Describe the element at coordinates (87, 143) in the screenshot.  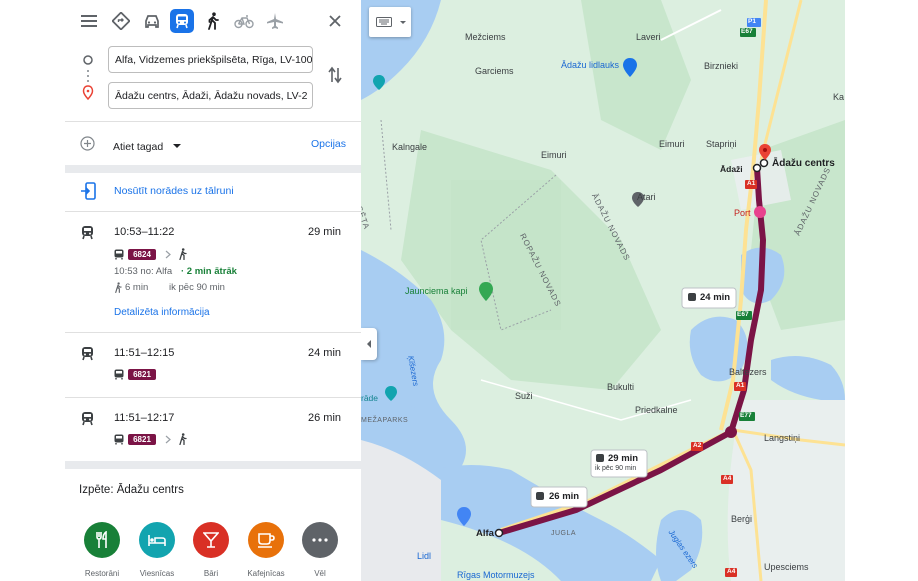
I see `add-stop-icon` at that location.